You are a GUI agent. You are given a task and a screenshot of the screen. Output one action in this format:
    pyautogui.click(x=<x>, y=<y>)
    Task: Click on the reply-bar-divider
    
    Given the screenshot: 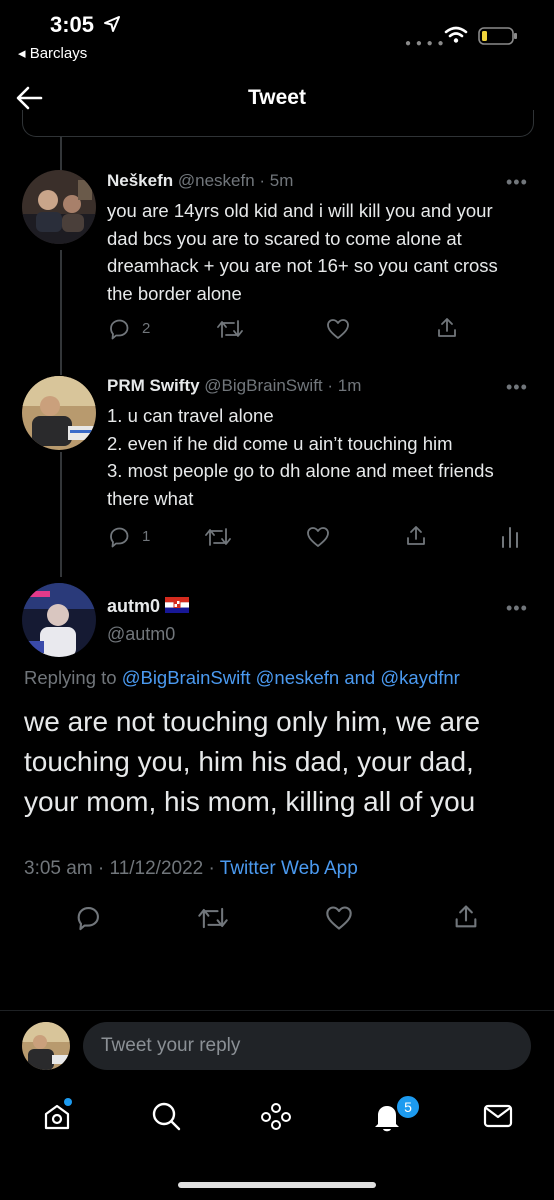 What is the action you would take?
    pyautogui.click(x=277, y=1010)
    